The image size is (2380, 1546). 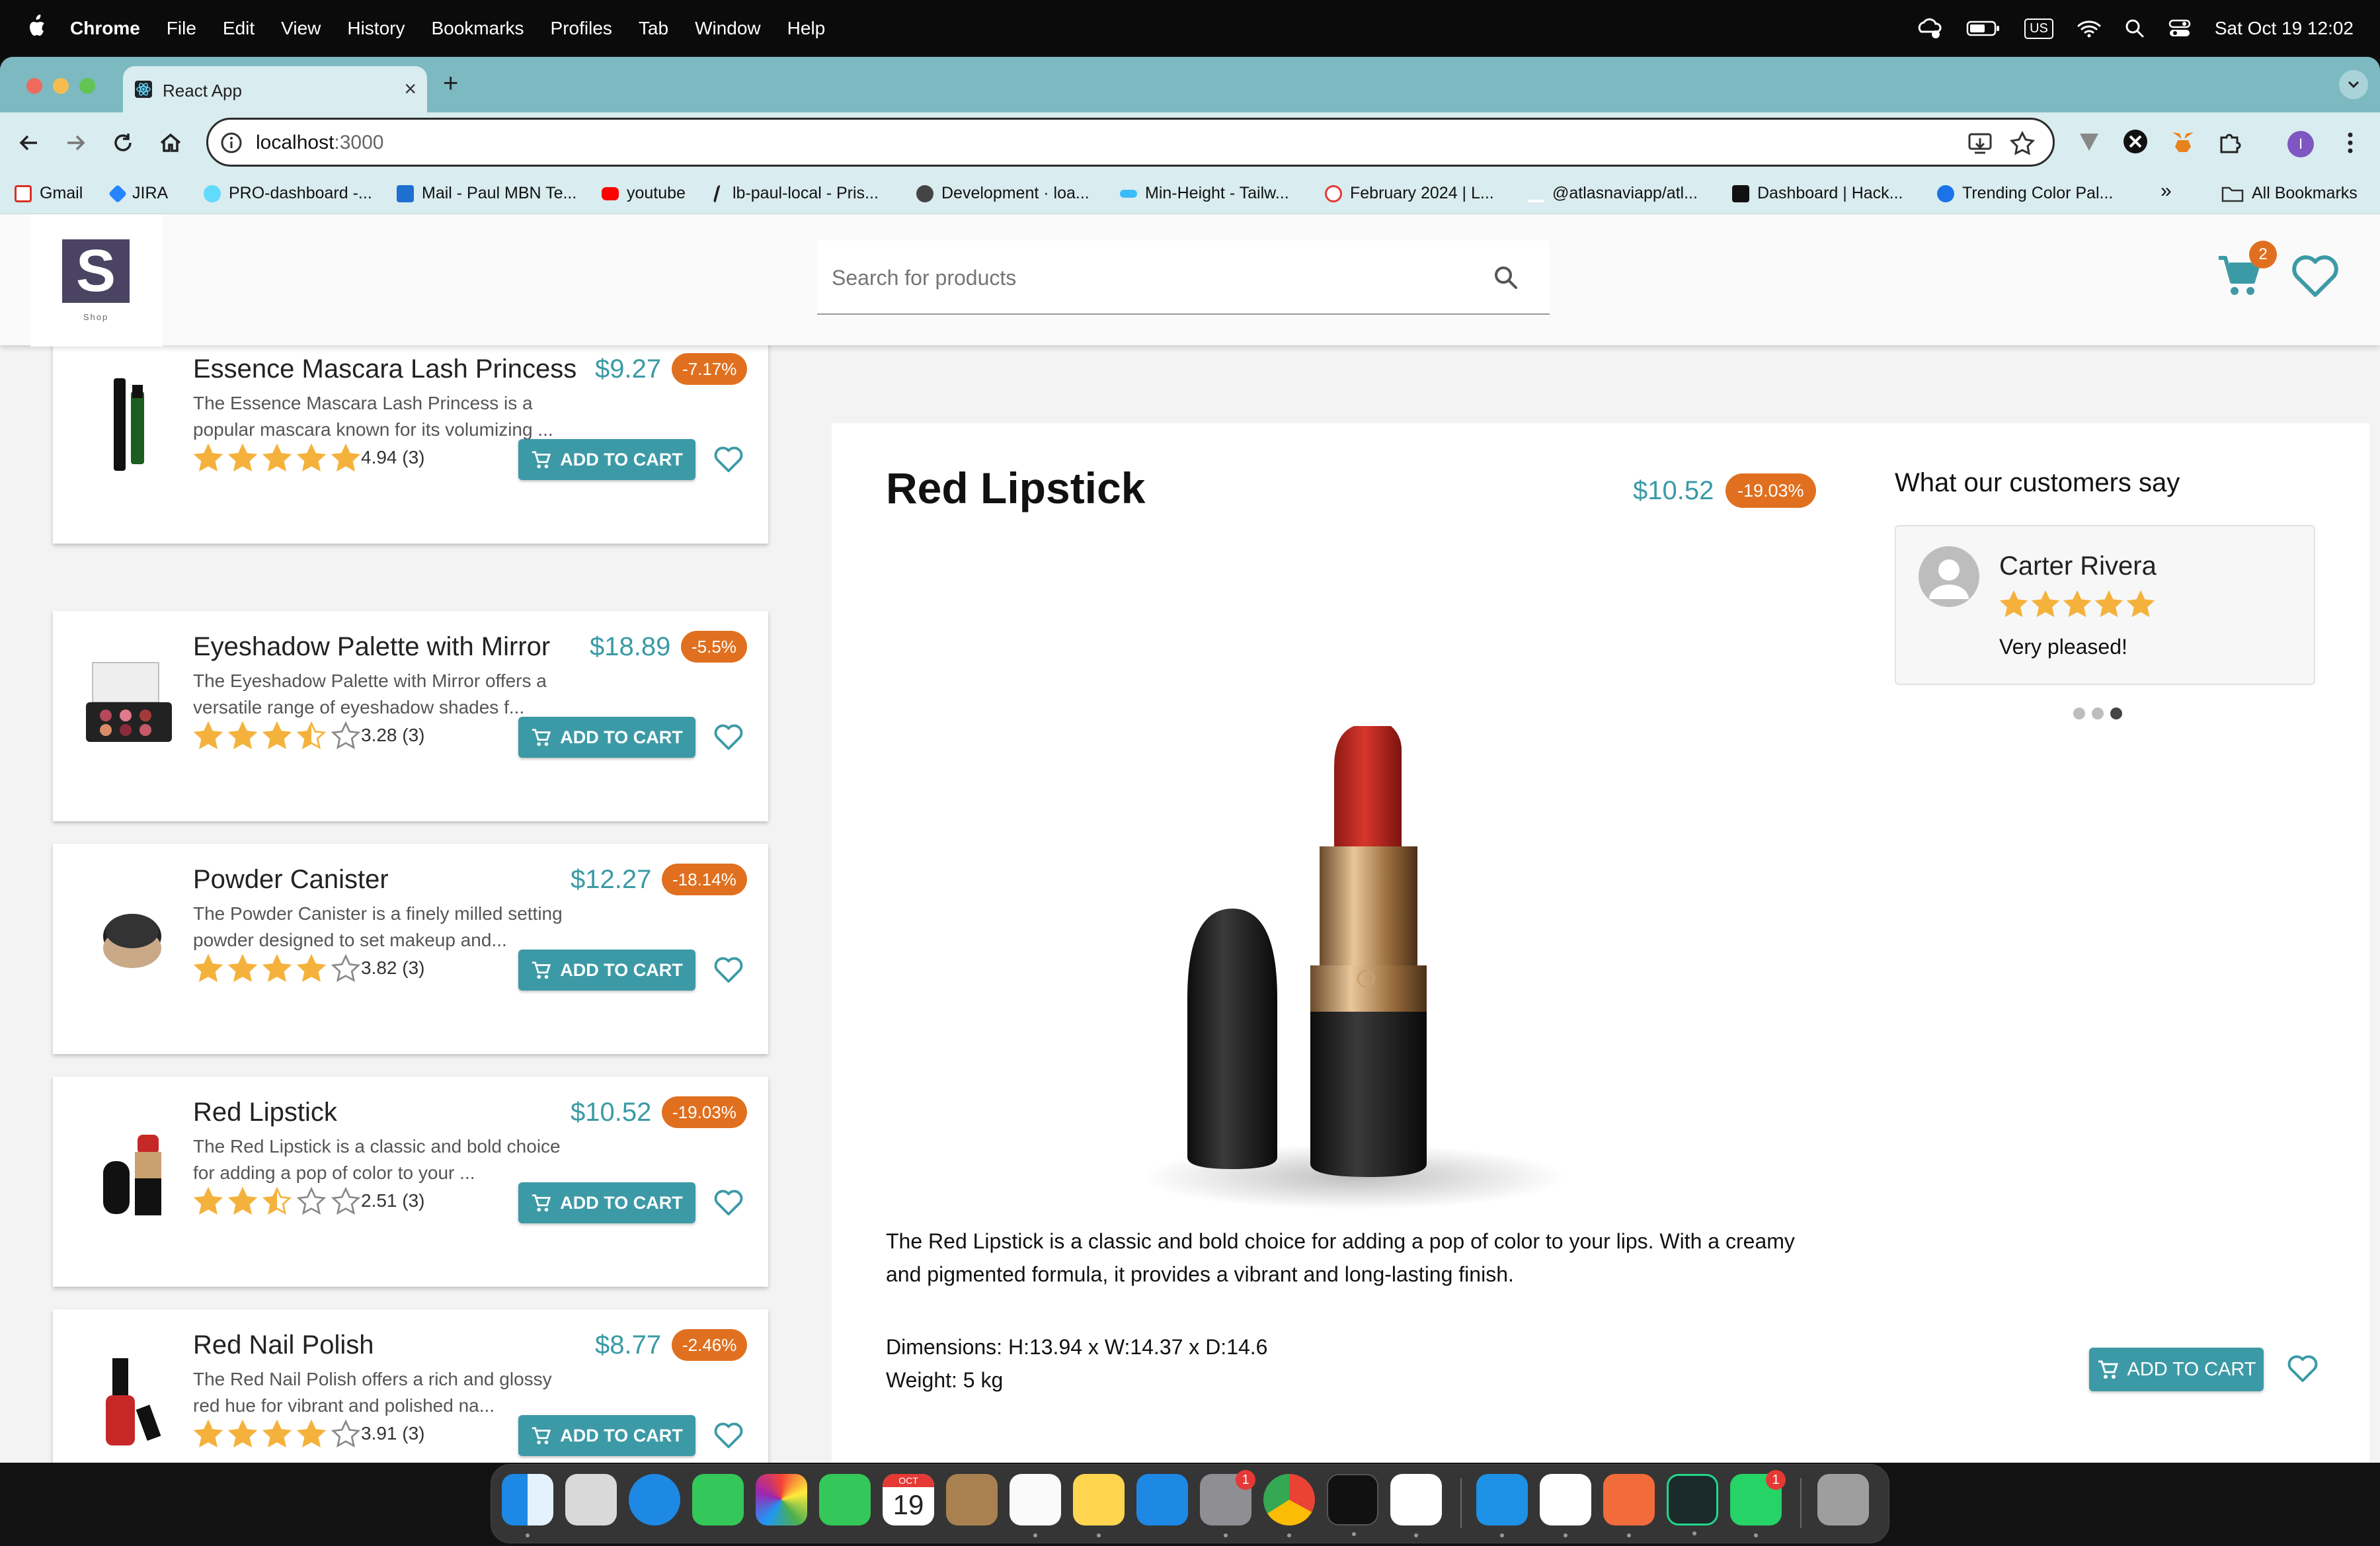 What do you see at coordinates (718, 1500) in the screenshot?
I see `messages-icon` at bounding box center [718, 1500].